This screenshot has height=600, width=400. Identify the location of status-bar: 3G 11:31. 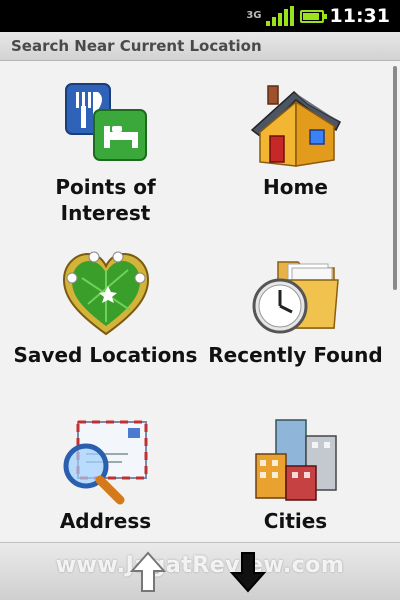
(200, 16).